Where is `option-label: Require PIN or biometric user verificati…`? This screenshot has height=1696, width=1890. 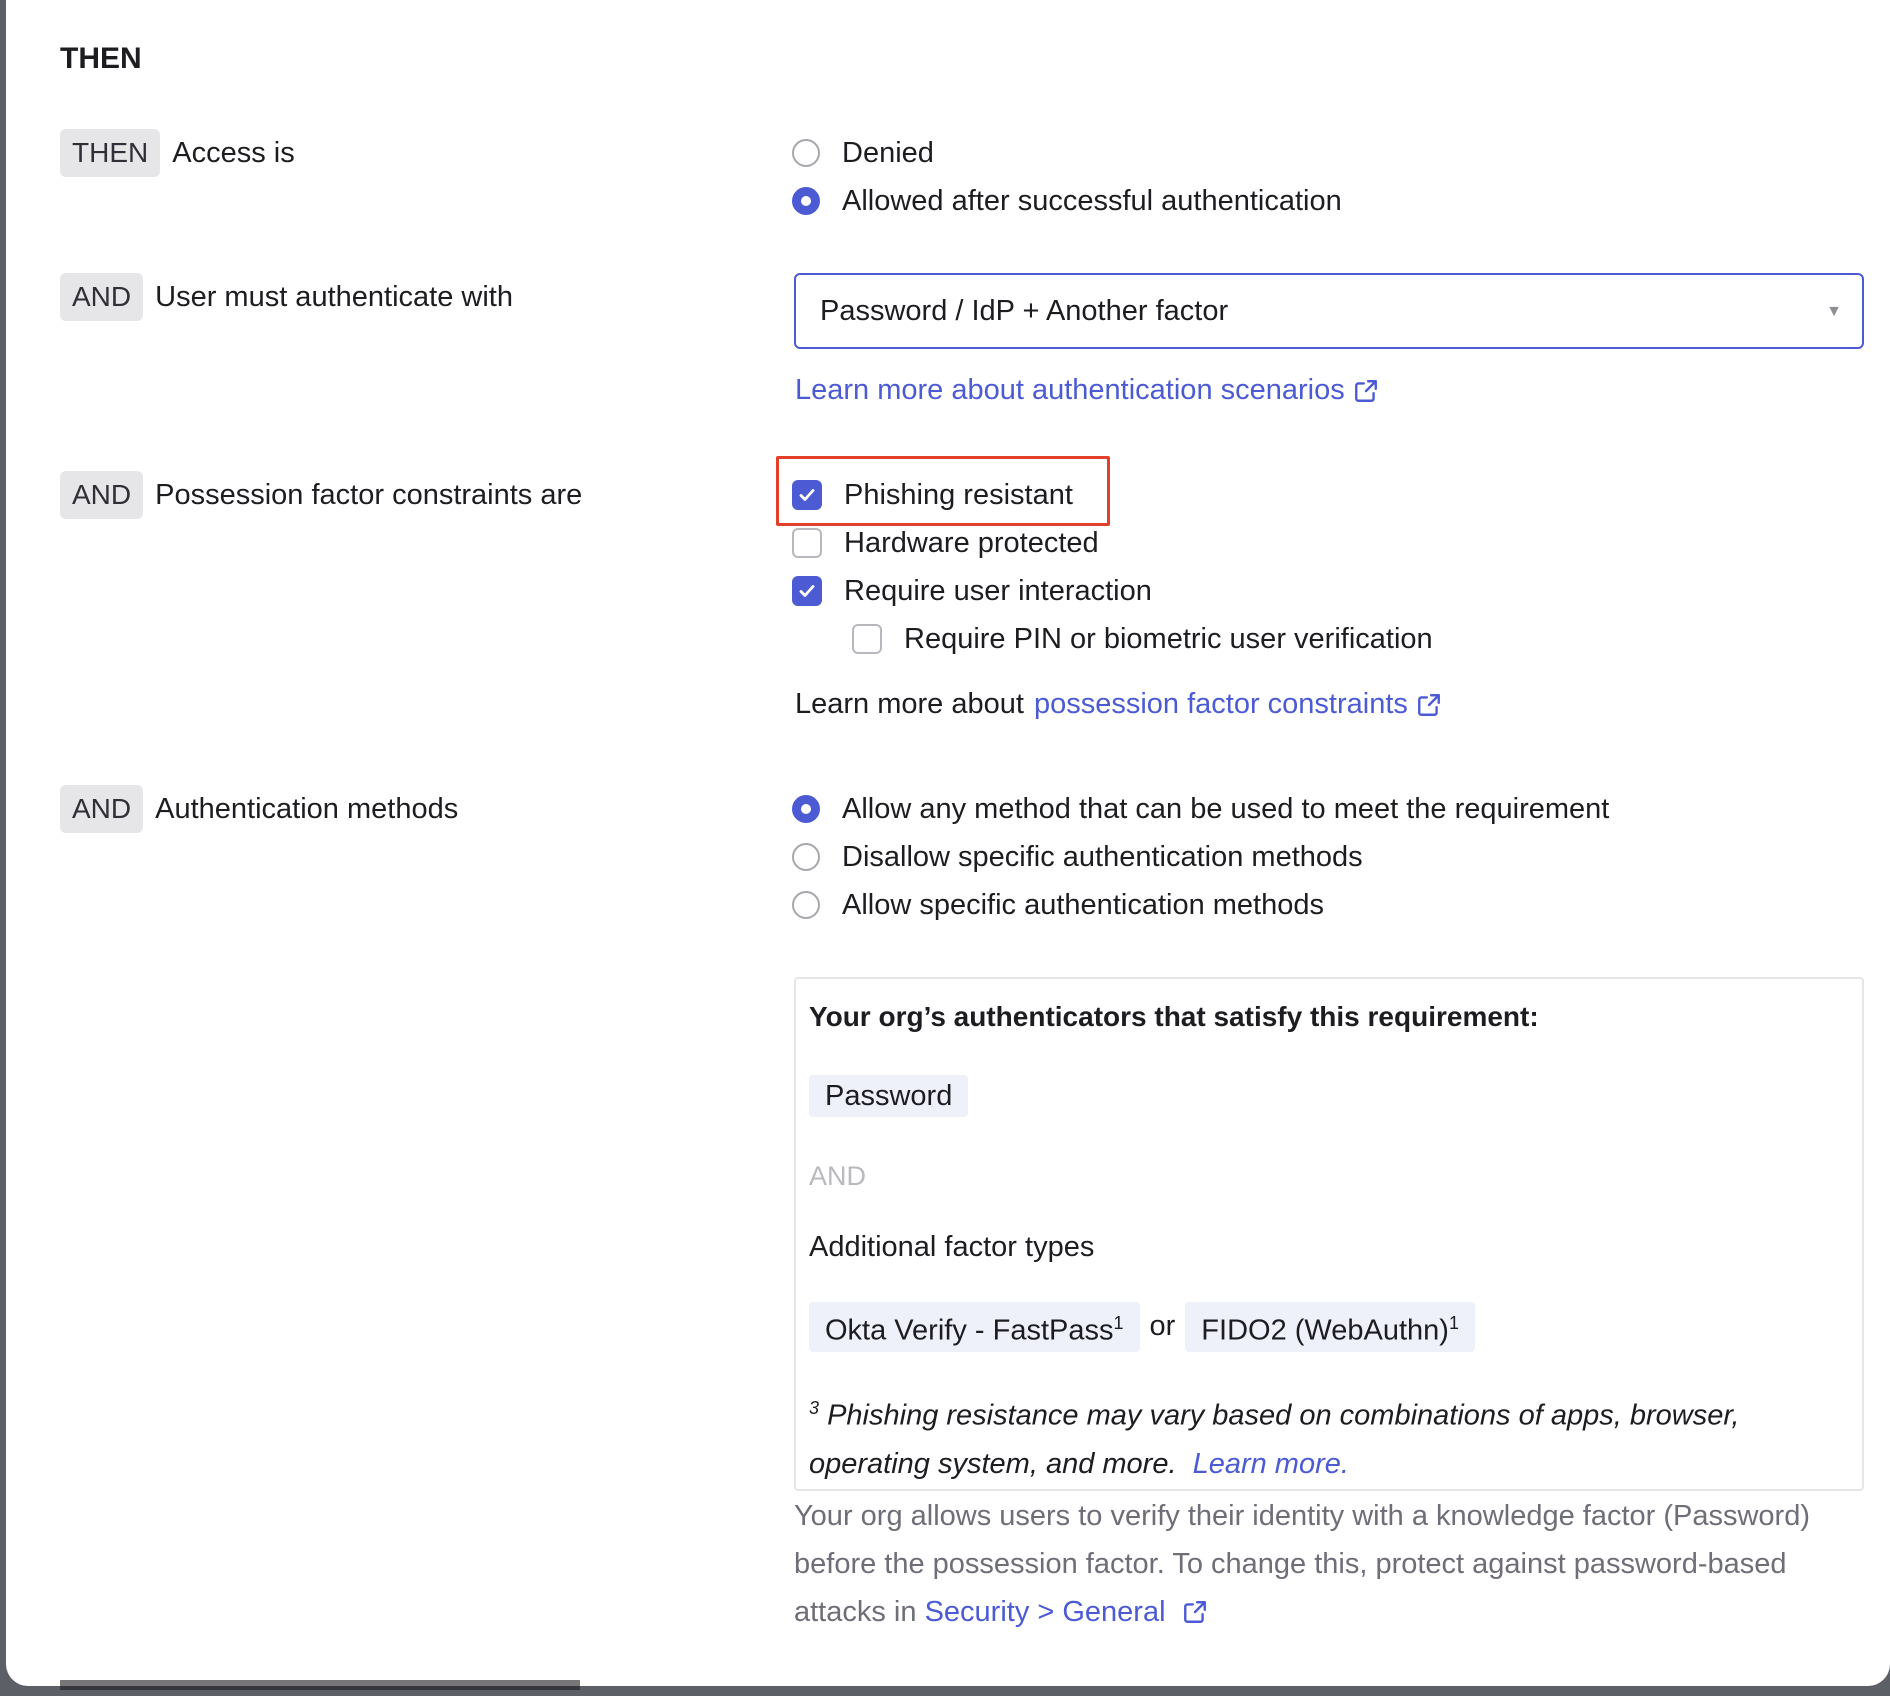
option-label: Require PIN or biometric user verificati… is located at coordinates (1168, 638).